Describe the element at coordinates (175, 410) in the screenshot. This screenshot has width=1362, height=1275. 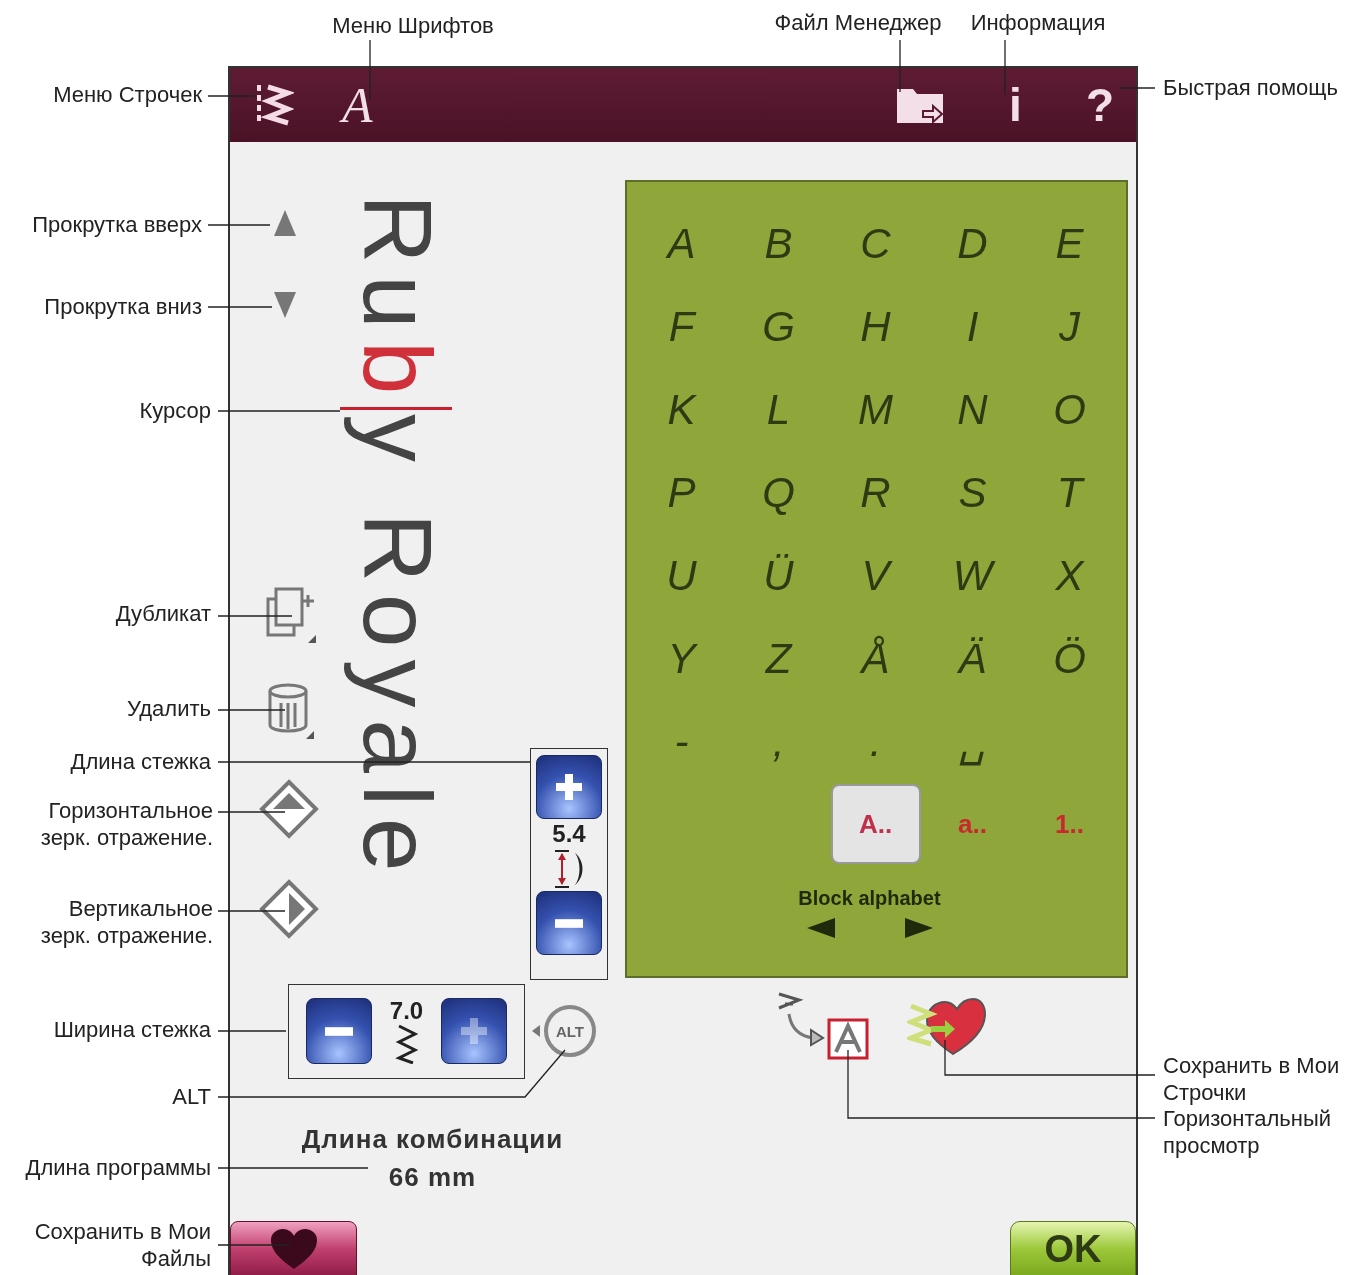
I see `callout-label: Курсор` at that location.